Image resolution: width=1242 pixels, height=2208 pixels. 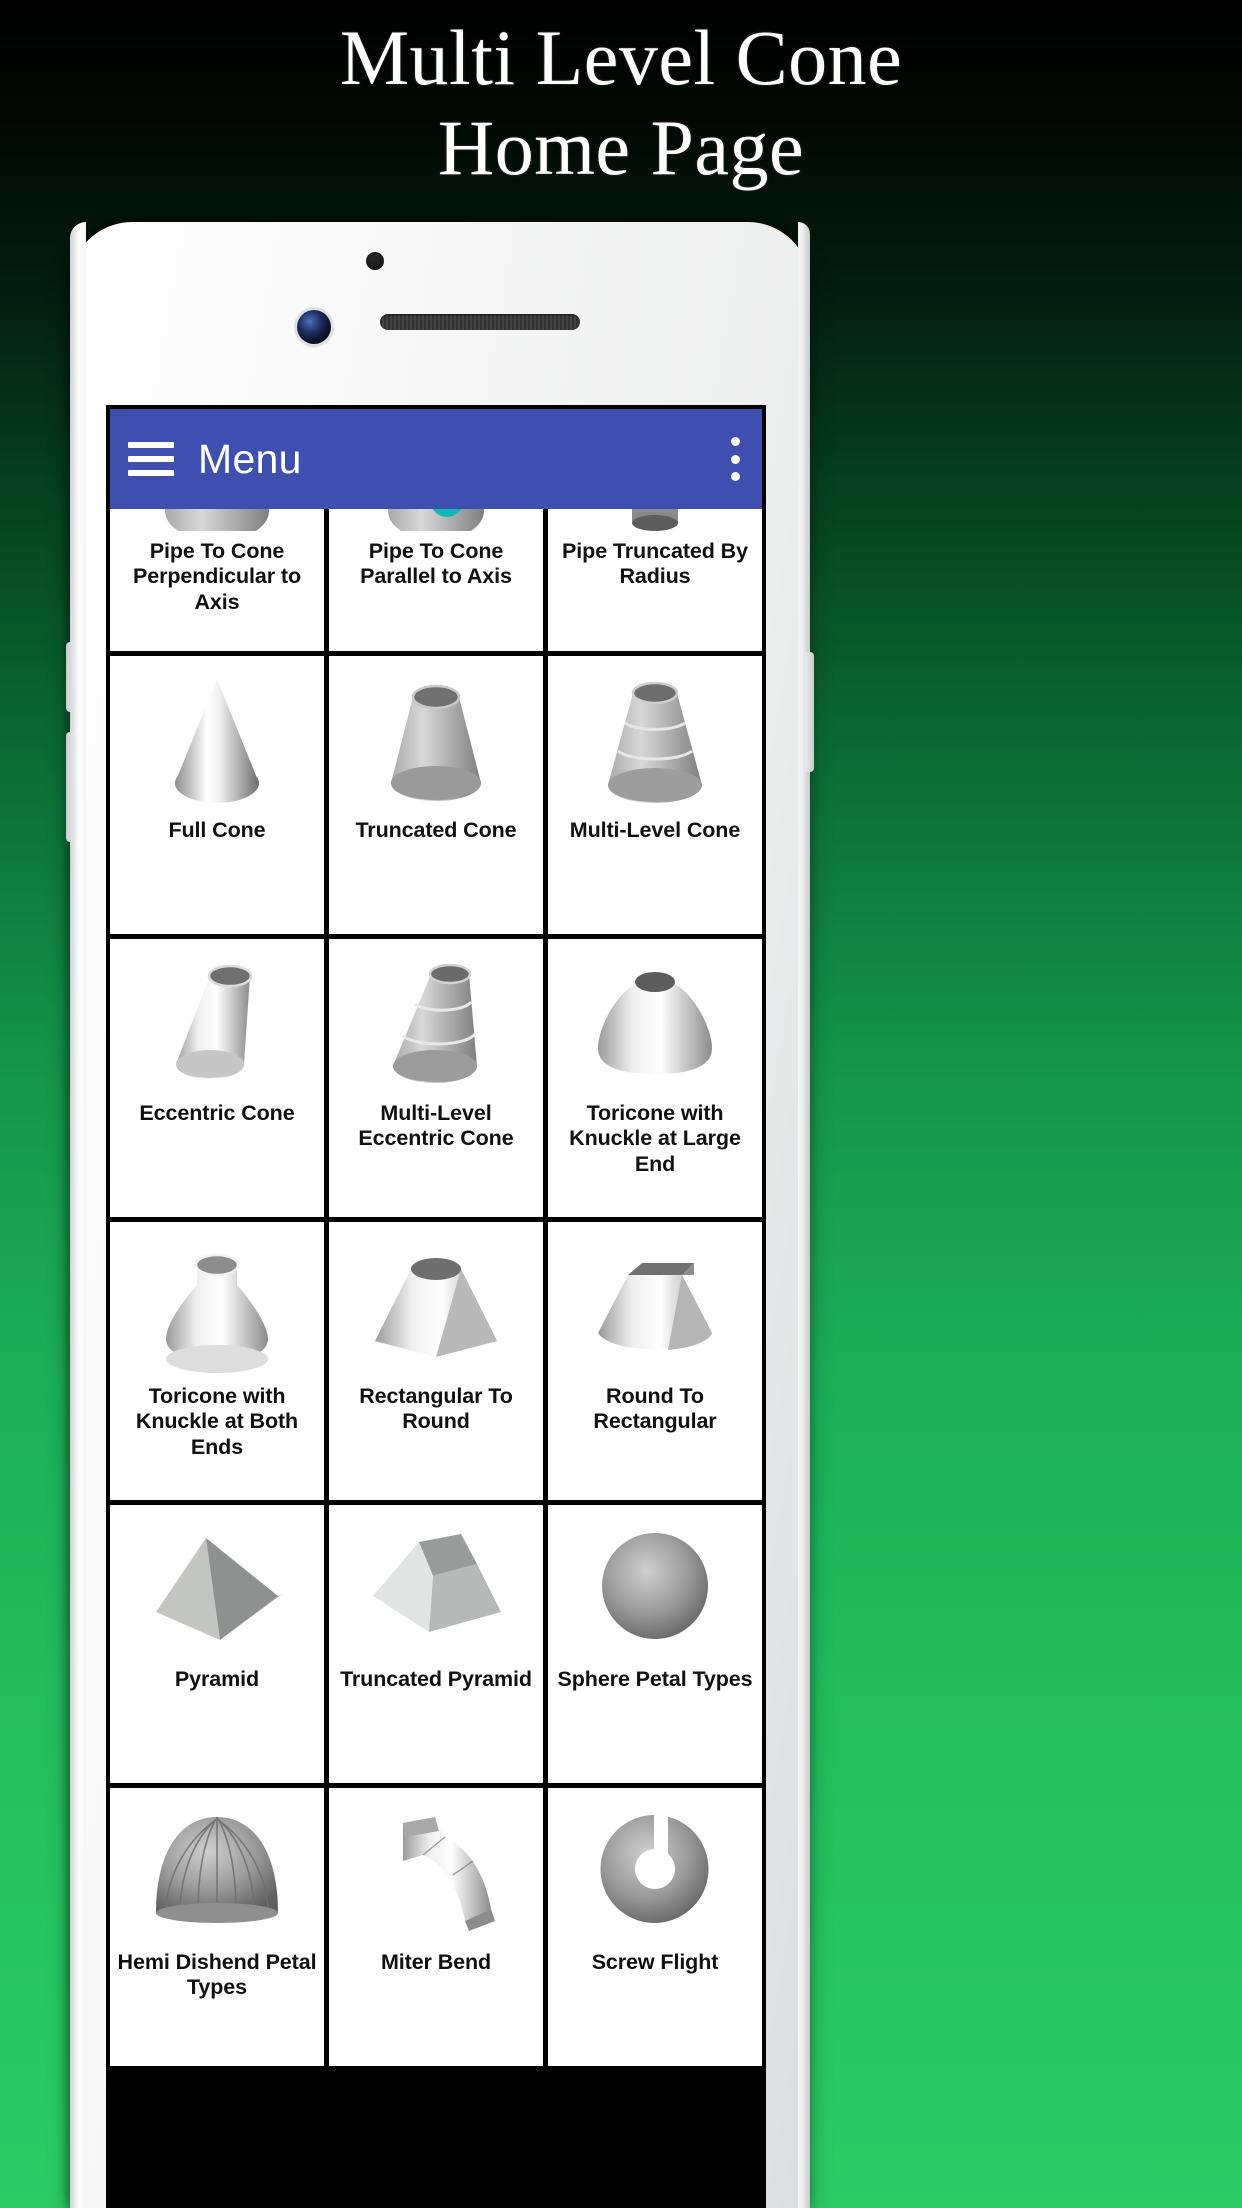 I want to click on grid-item-label: Toricone with Knuckle at Both Ends, so click(x=217, y=1421).